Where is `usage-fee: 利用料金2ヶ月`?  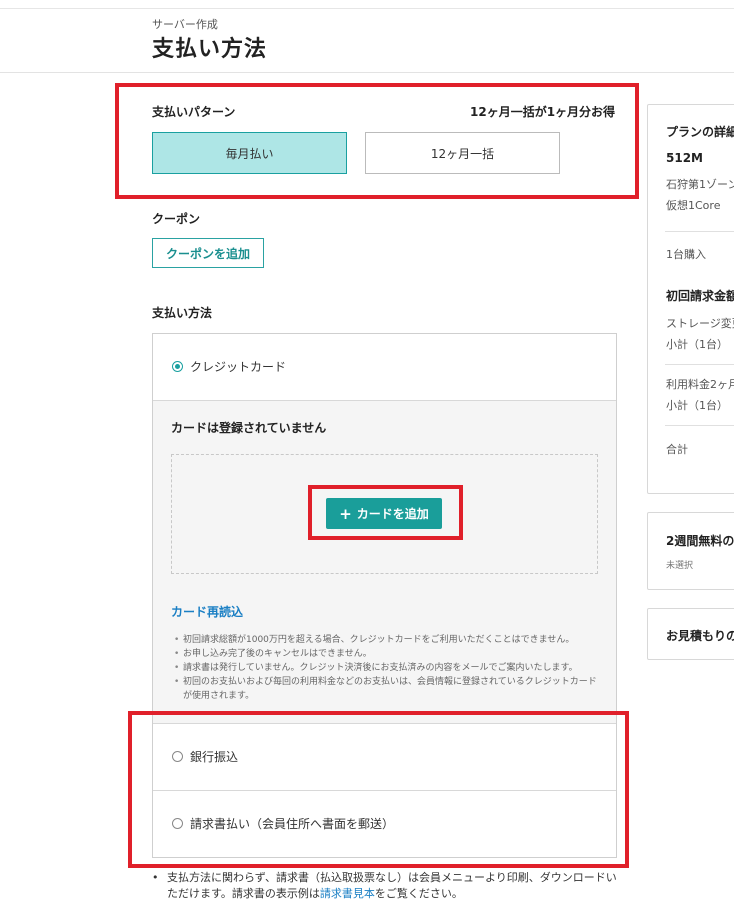
usage-fee: 利用料金2ヶ月 is located at coordinates (700, 384).